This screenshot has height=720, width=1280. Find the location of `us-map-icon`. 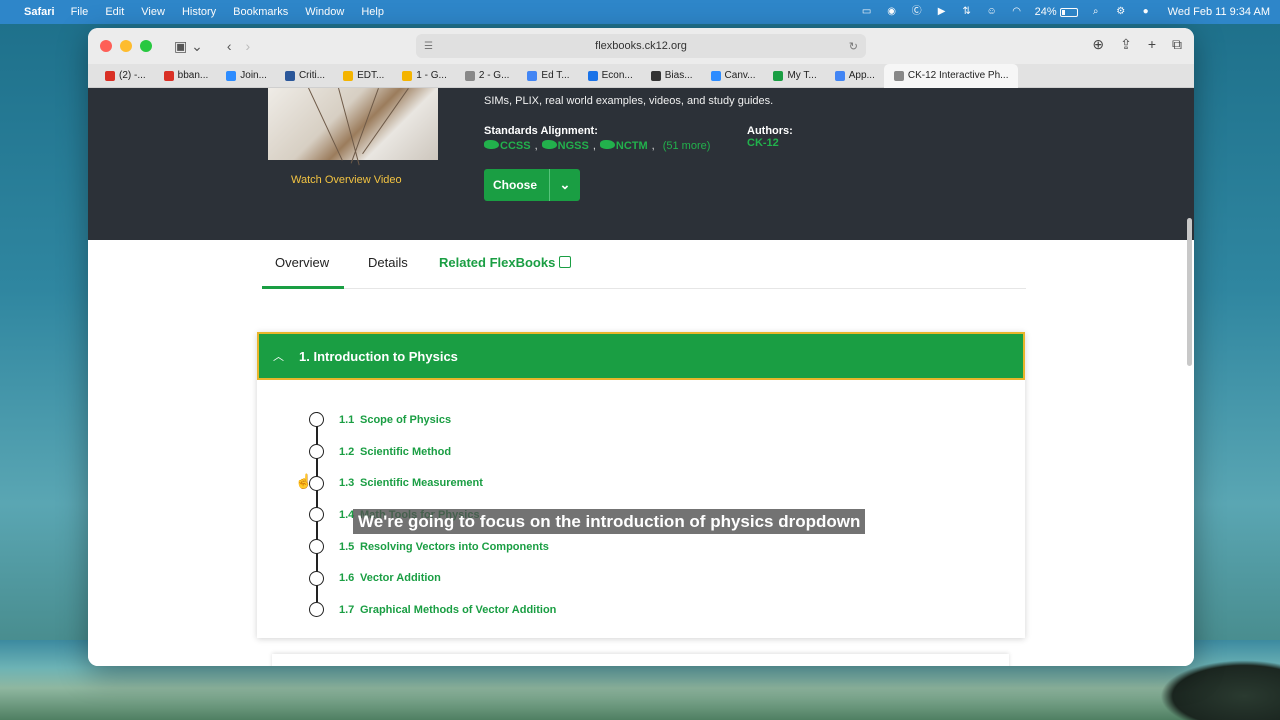

us-map-icon is located at coordinates (491, 144).